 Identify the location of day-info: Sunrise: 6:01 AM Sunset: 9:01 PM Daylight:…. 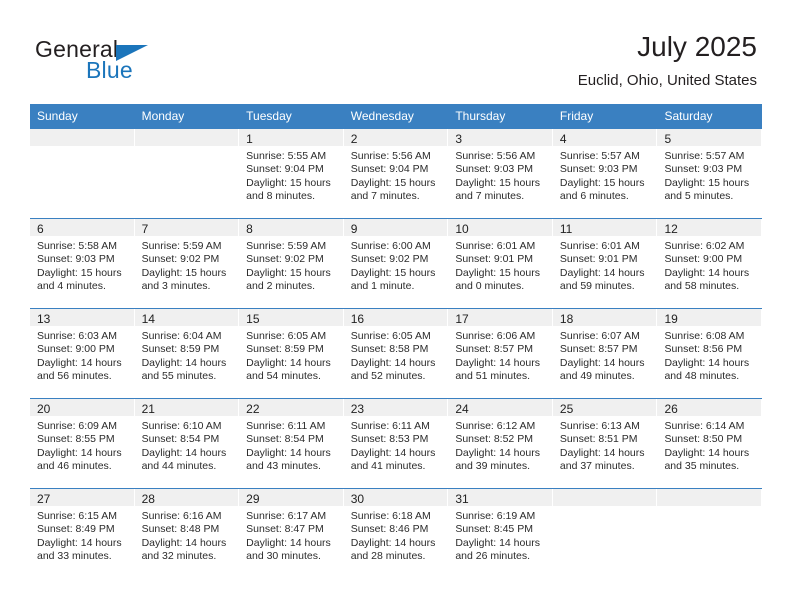
(500, 265).